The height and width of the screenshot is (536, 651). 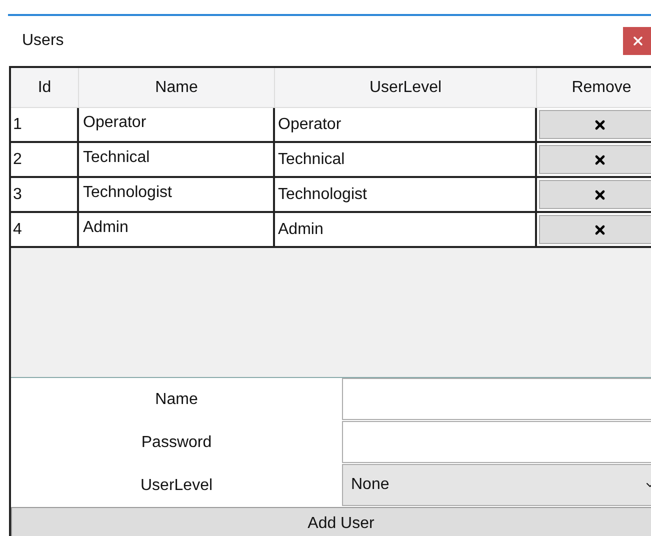 I want to click on table-cell: 1, so click(x=45, y=124).